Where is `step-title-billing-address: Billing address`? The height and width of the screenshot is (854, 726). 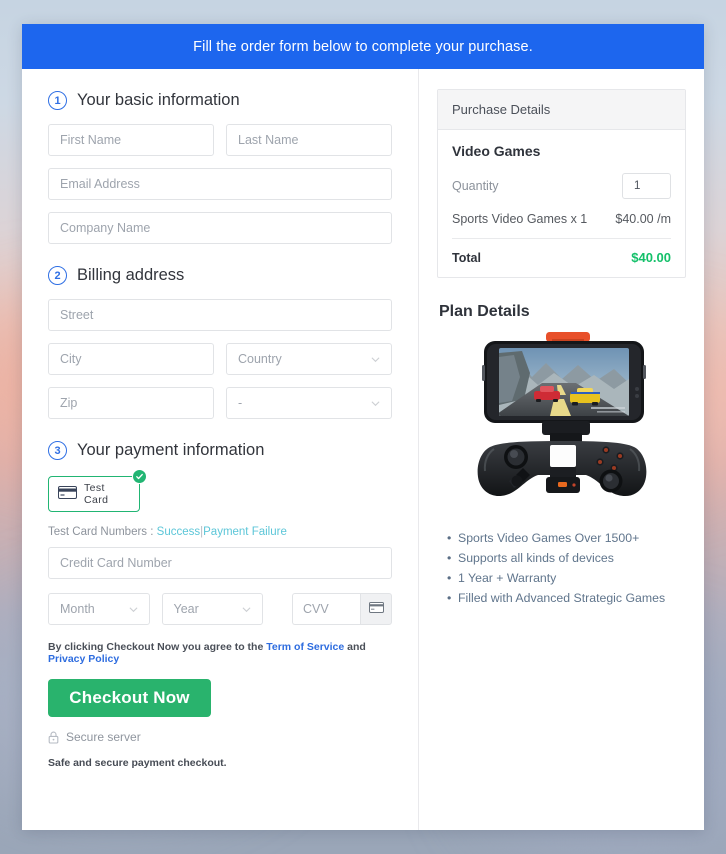 step-title-billing-address: Billing address is located at coordinates (131, 275).